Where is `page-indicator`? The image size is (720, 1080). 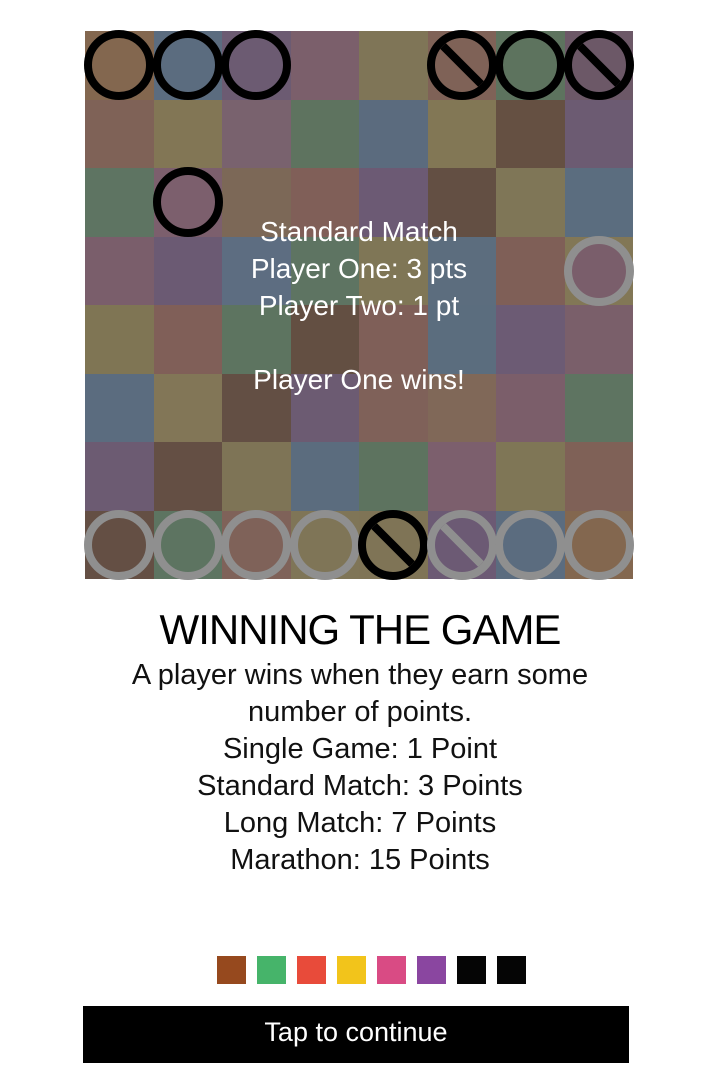
page-indicator is located at coordinates (371, 970).